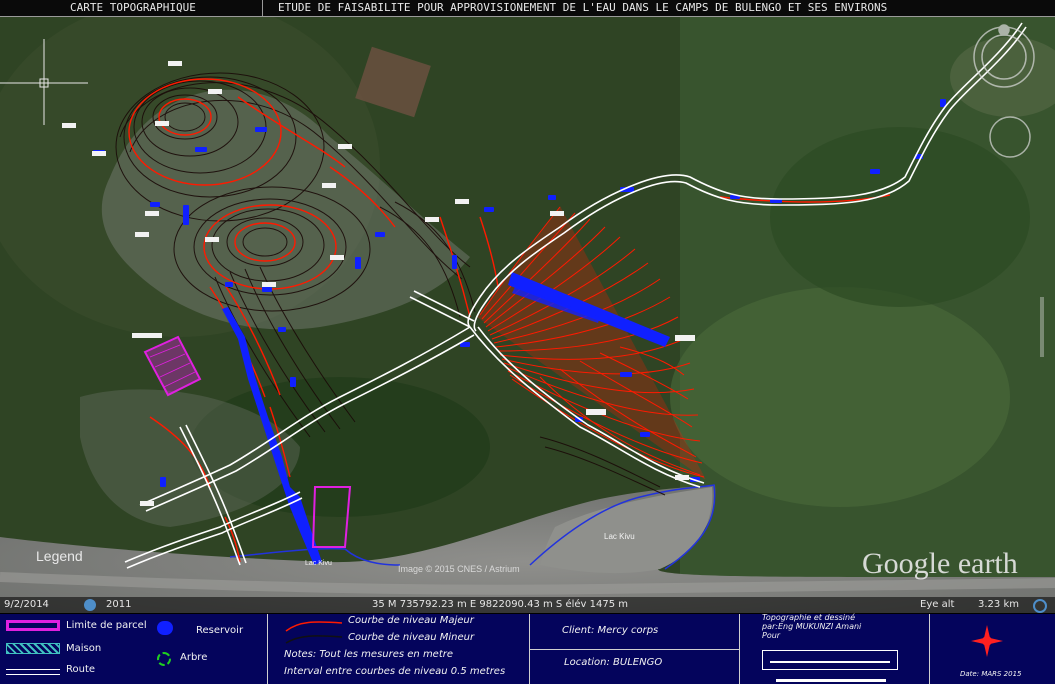  I want to click on topographer-line-1: Topographie et dessiné, so click(809, 617).